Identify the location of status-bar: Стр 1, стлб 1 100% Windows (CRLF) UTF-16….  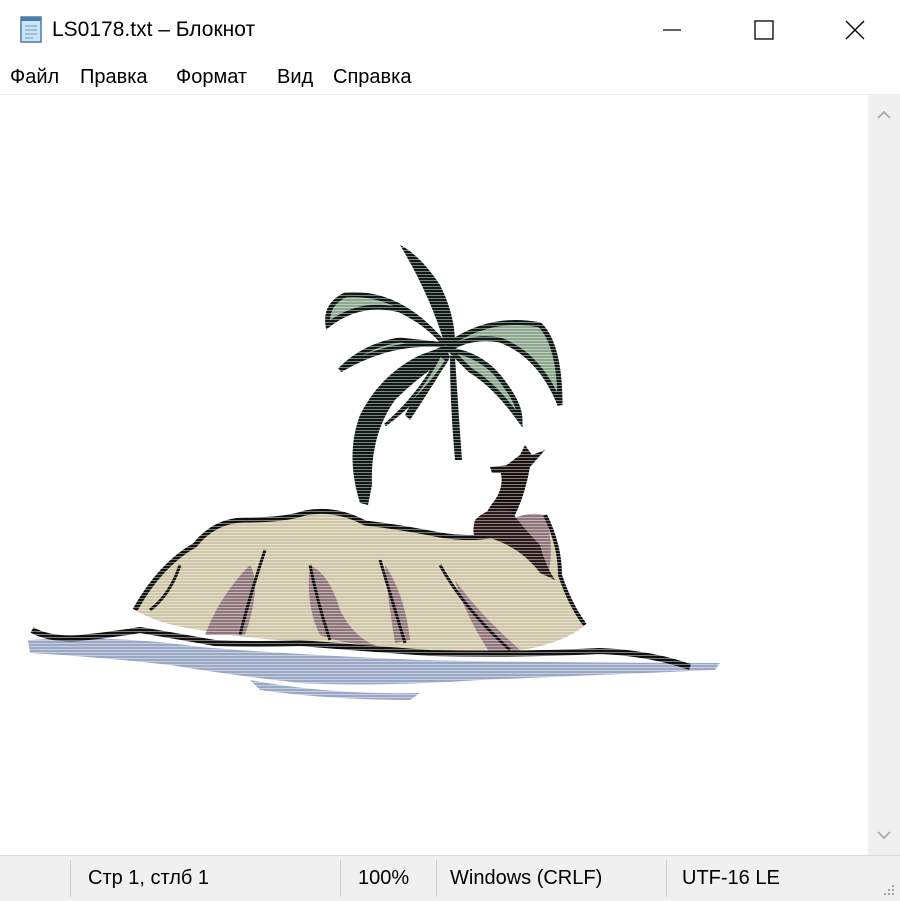
(450, 878).